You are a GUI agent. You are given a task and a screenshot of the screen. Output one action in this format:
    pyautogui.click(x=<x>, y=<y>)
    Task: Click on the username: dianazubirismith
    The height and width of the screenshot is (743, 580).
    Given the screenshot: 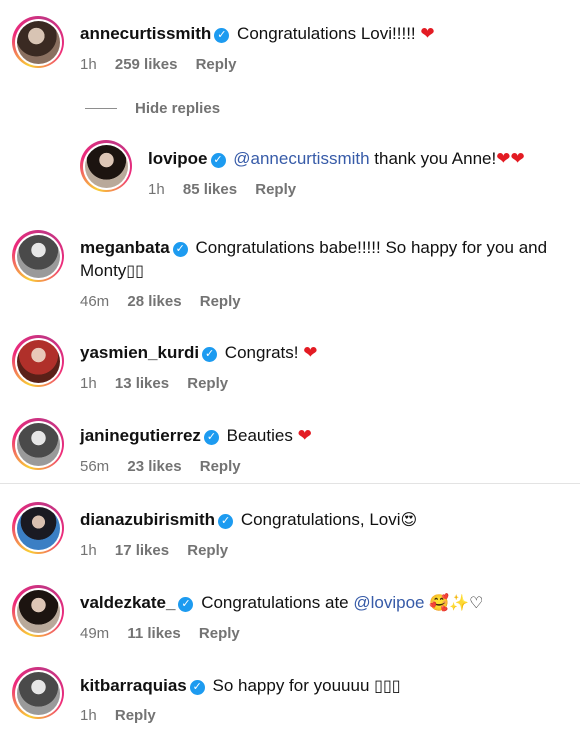 What is the action you would take?
    pyautogui.click(x=147, y=519)
    